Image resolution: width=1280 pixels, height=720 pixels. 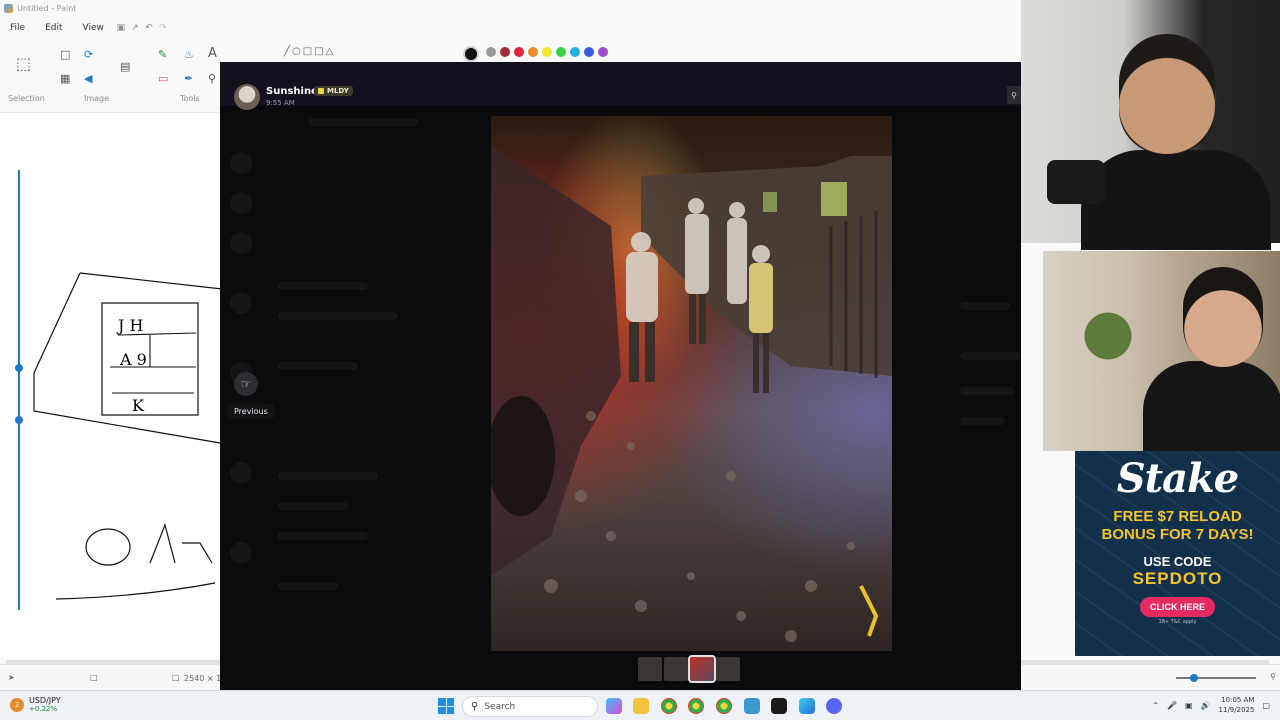 I want to click on undo-icon: ↶, so click(x=149, y=28).